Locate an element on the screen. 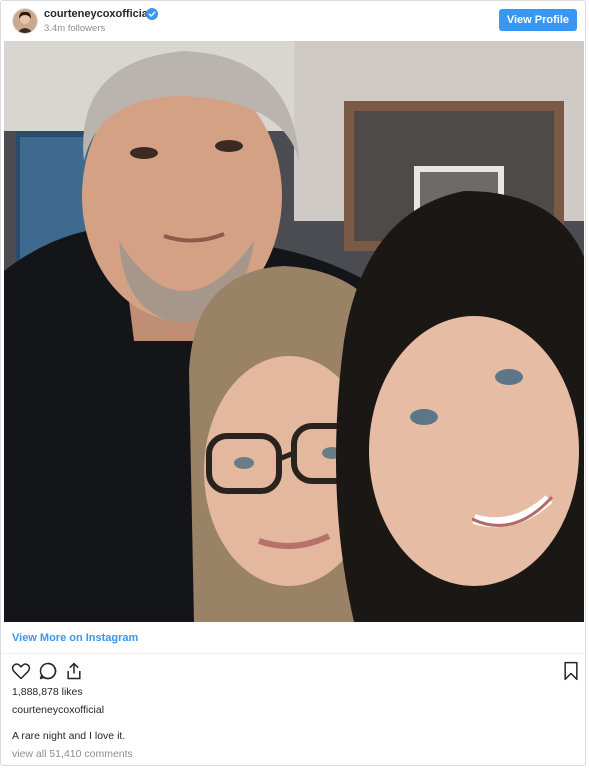 The width and height of the screenshot is (589, 770). caption-text: A rare night and I love it. is located at coordinates (69, 736).